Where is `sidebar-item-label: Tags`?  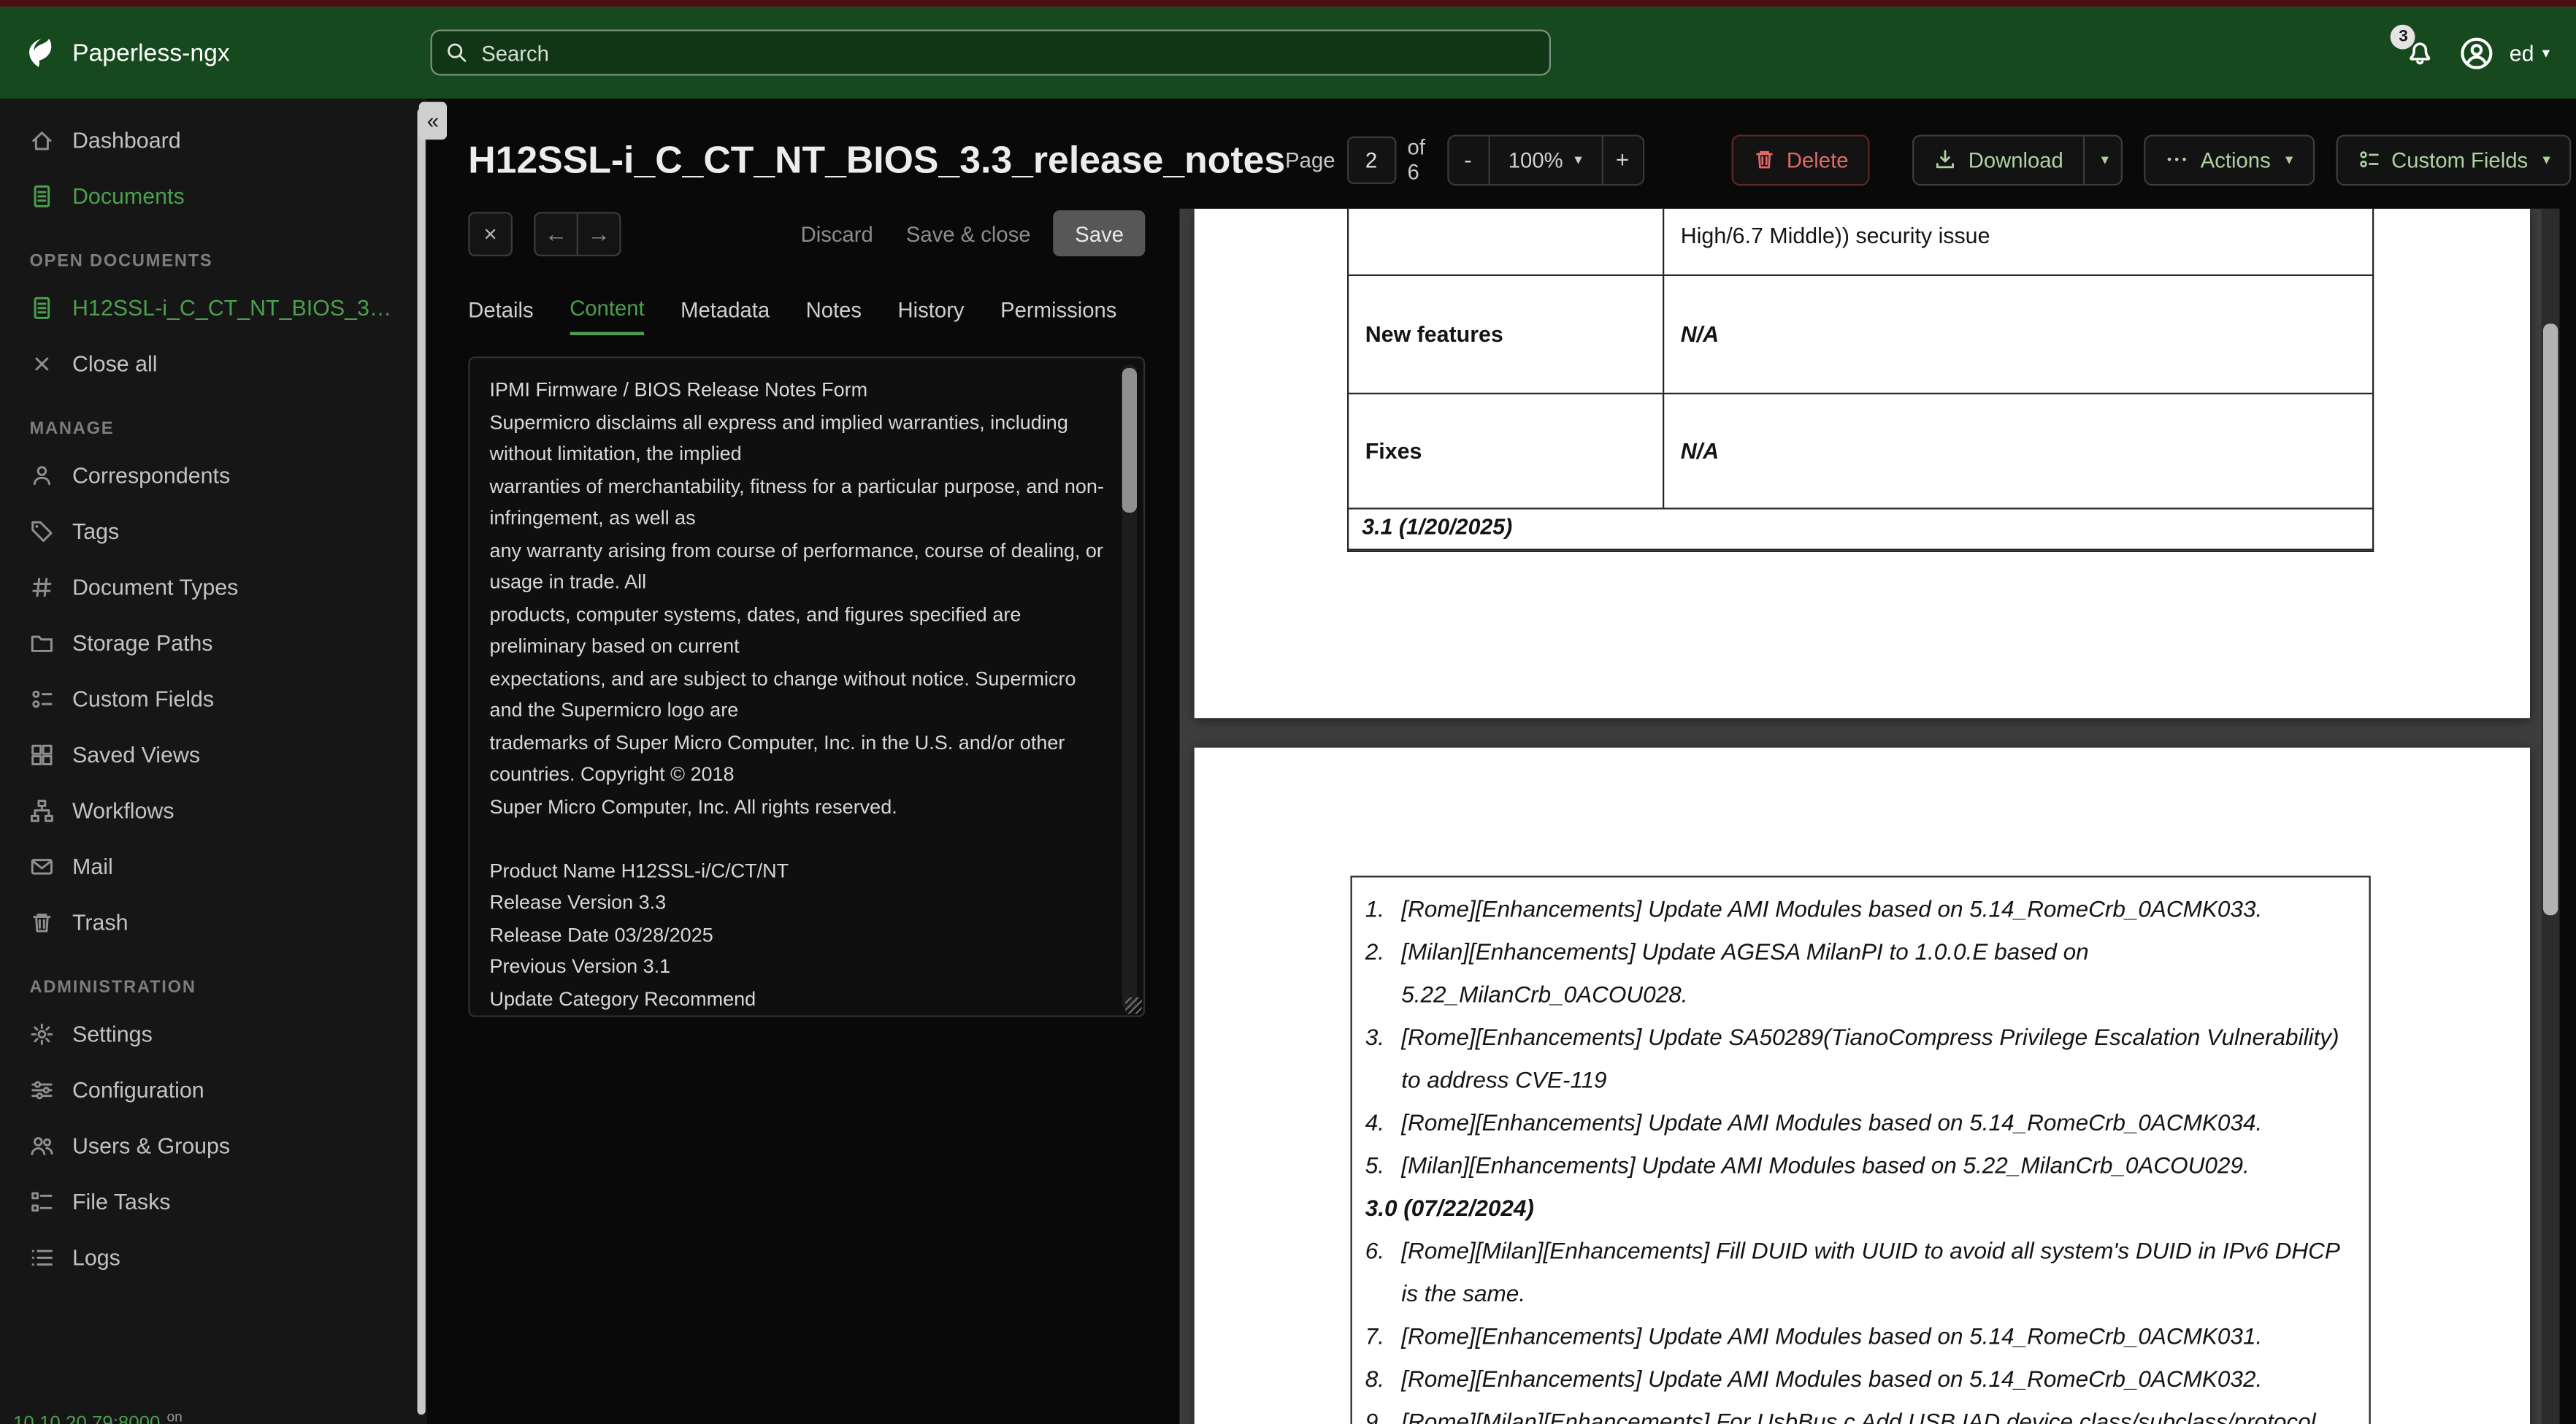 sidebar-item-label: Tags is located at coordinates (96, 531).